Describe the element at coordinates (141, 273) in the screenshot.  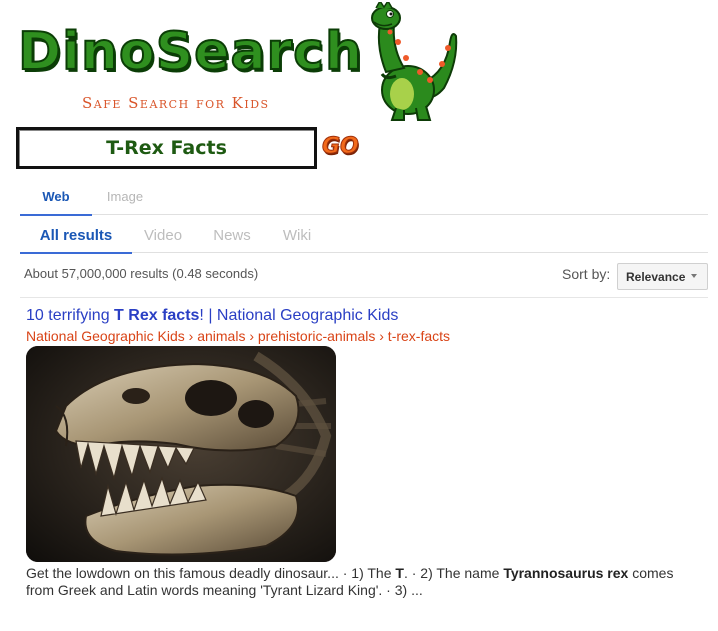
I see `results-count: About 57,000,000 results (0.48 seconds)` at that location.